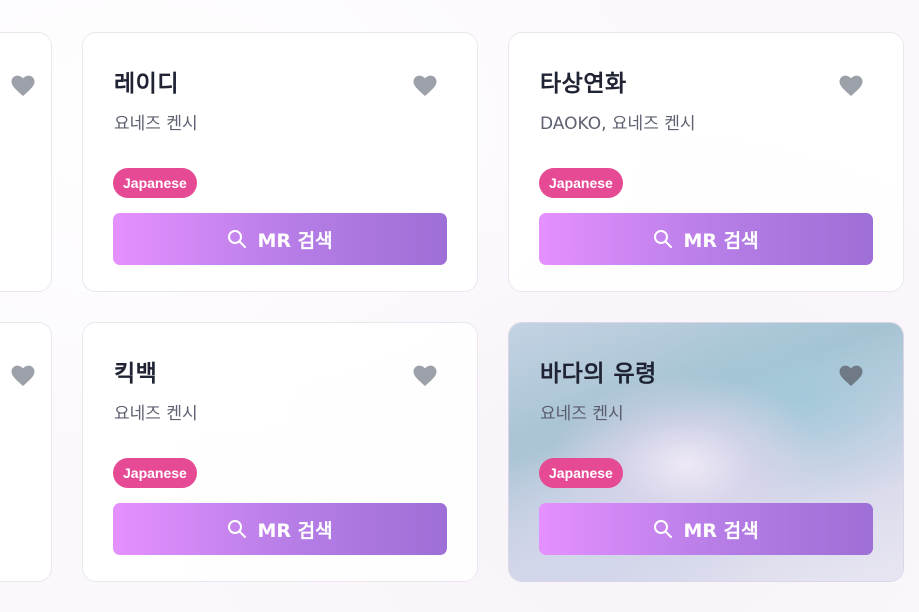 Image resolution: width=919 pixels, height=612 pixels. Describe the element at coordinates (618, 124) in the screenshot. I see `song-artist: DAOKO, 요네즈 켄시` at that location.